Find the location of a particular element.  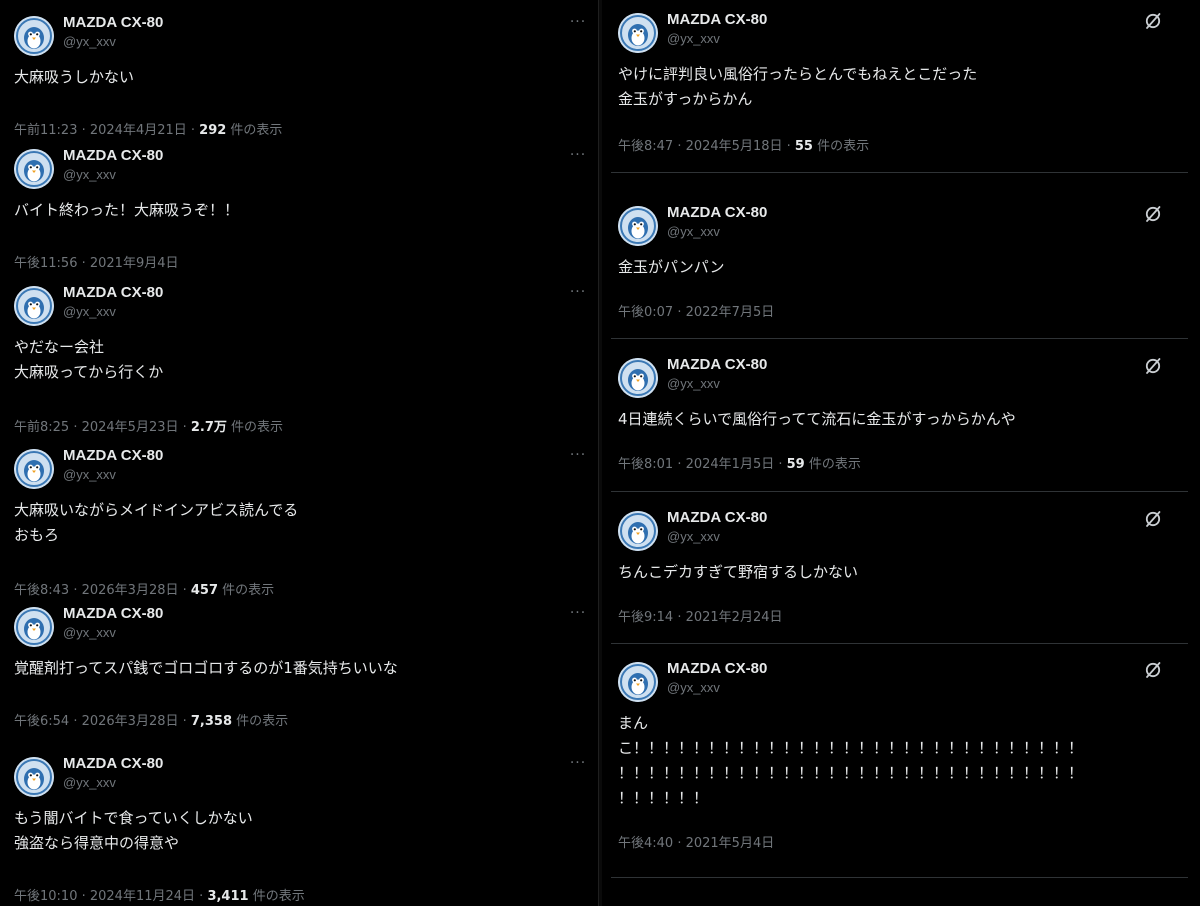

timestamp-text: 午後9:14 · 2021年2月24日 is located at coordinates (700, 617).